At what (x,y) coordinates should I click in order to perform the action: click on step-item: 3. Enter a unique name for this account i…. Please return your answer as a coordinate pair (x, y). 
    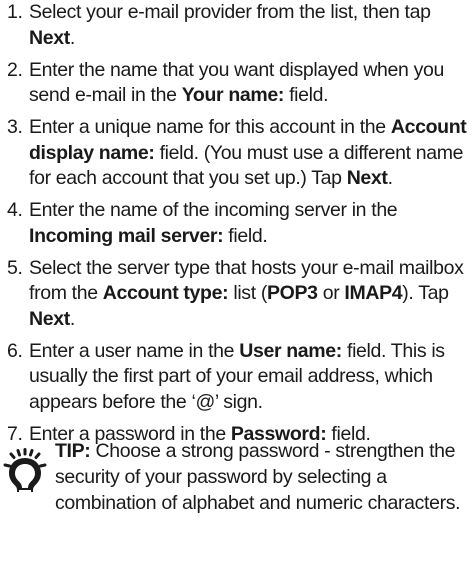
    Looking at the image, I should click on (236, 153).